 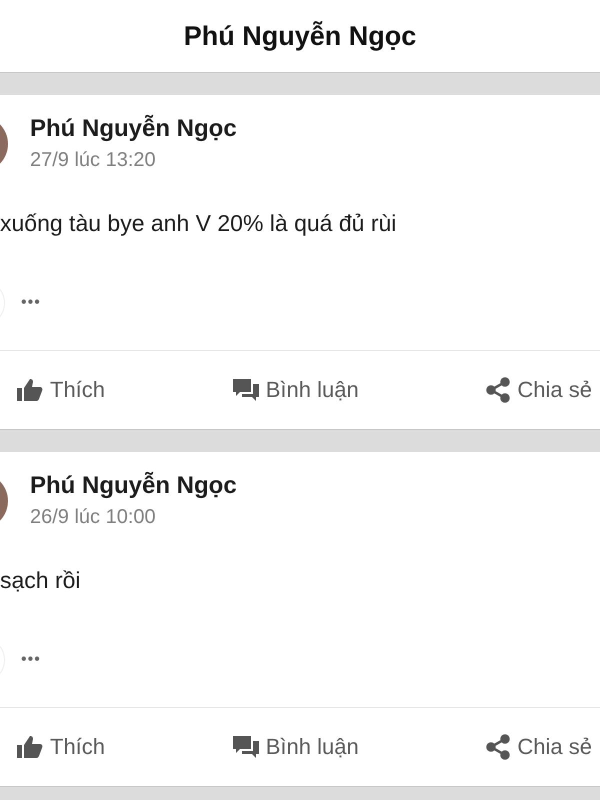 I want to click on post-text: sạch rồi, so click(x=41, y=580).